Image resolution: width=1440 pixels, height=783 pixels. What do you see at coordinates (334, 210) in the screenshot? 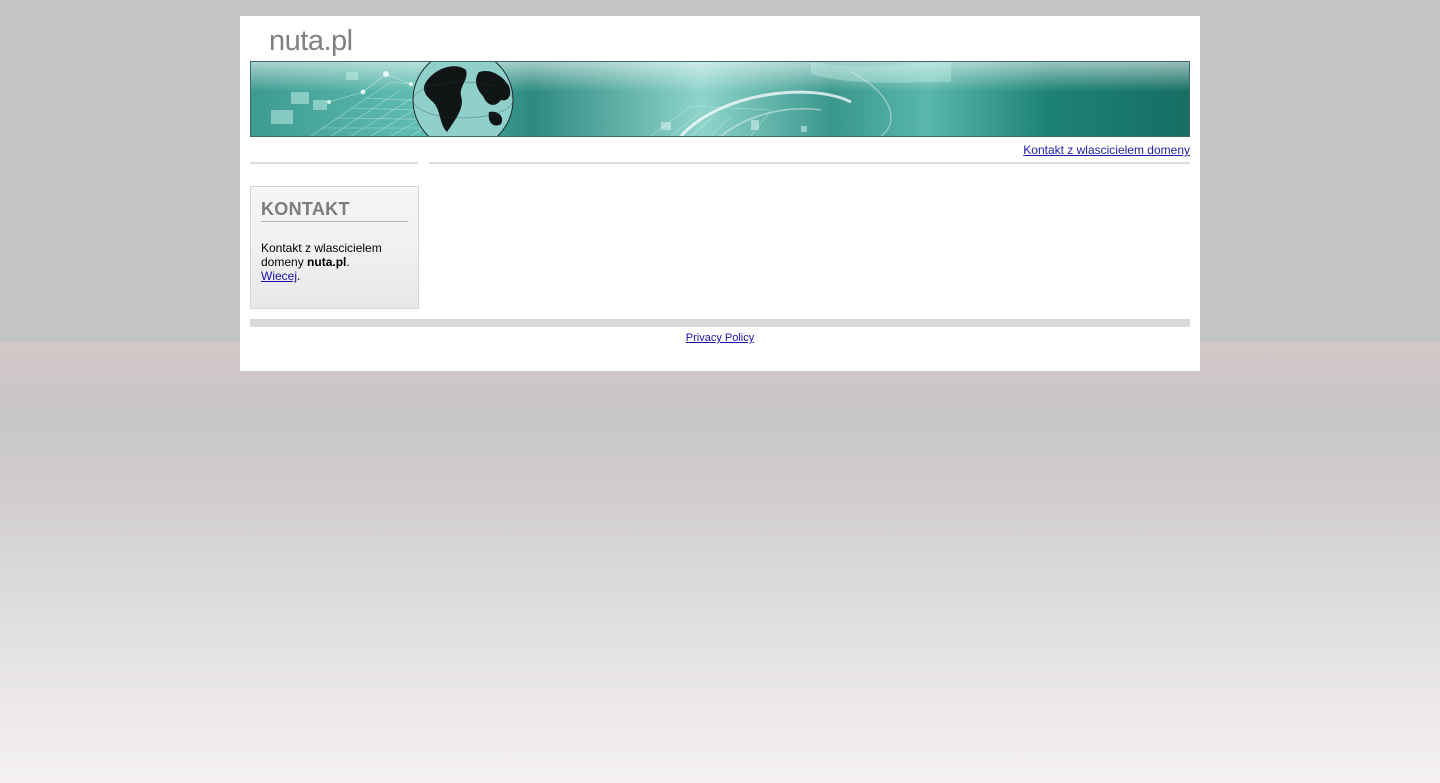
I see `contact-box-title: KONTAKT` at bounding box center [334, 210].